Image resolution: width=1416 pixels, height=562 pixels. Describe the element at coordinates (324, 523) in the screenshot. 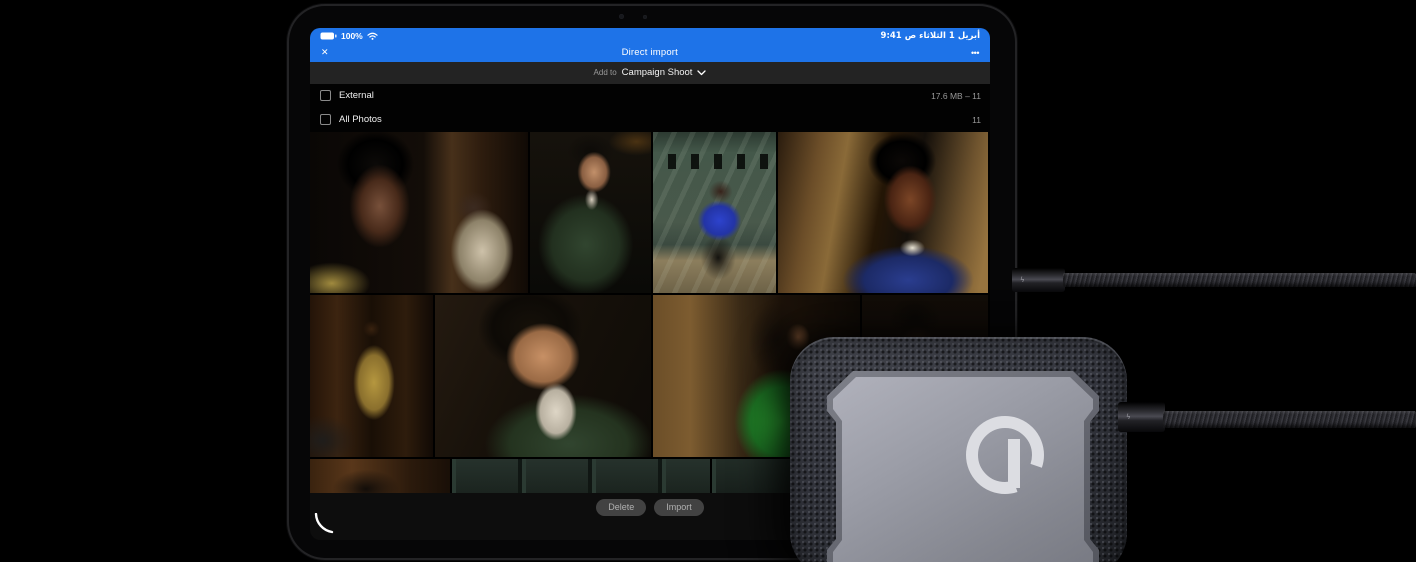

I see `progress-arc-icon` at that location.